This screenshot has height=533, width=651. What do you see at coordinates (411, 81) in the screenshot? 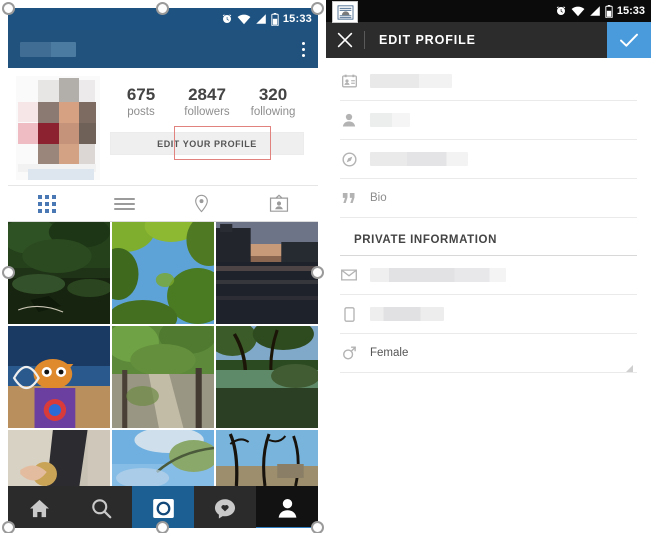
I see `name-value-redacted` at bounding box center [411, 81].